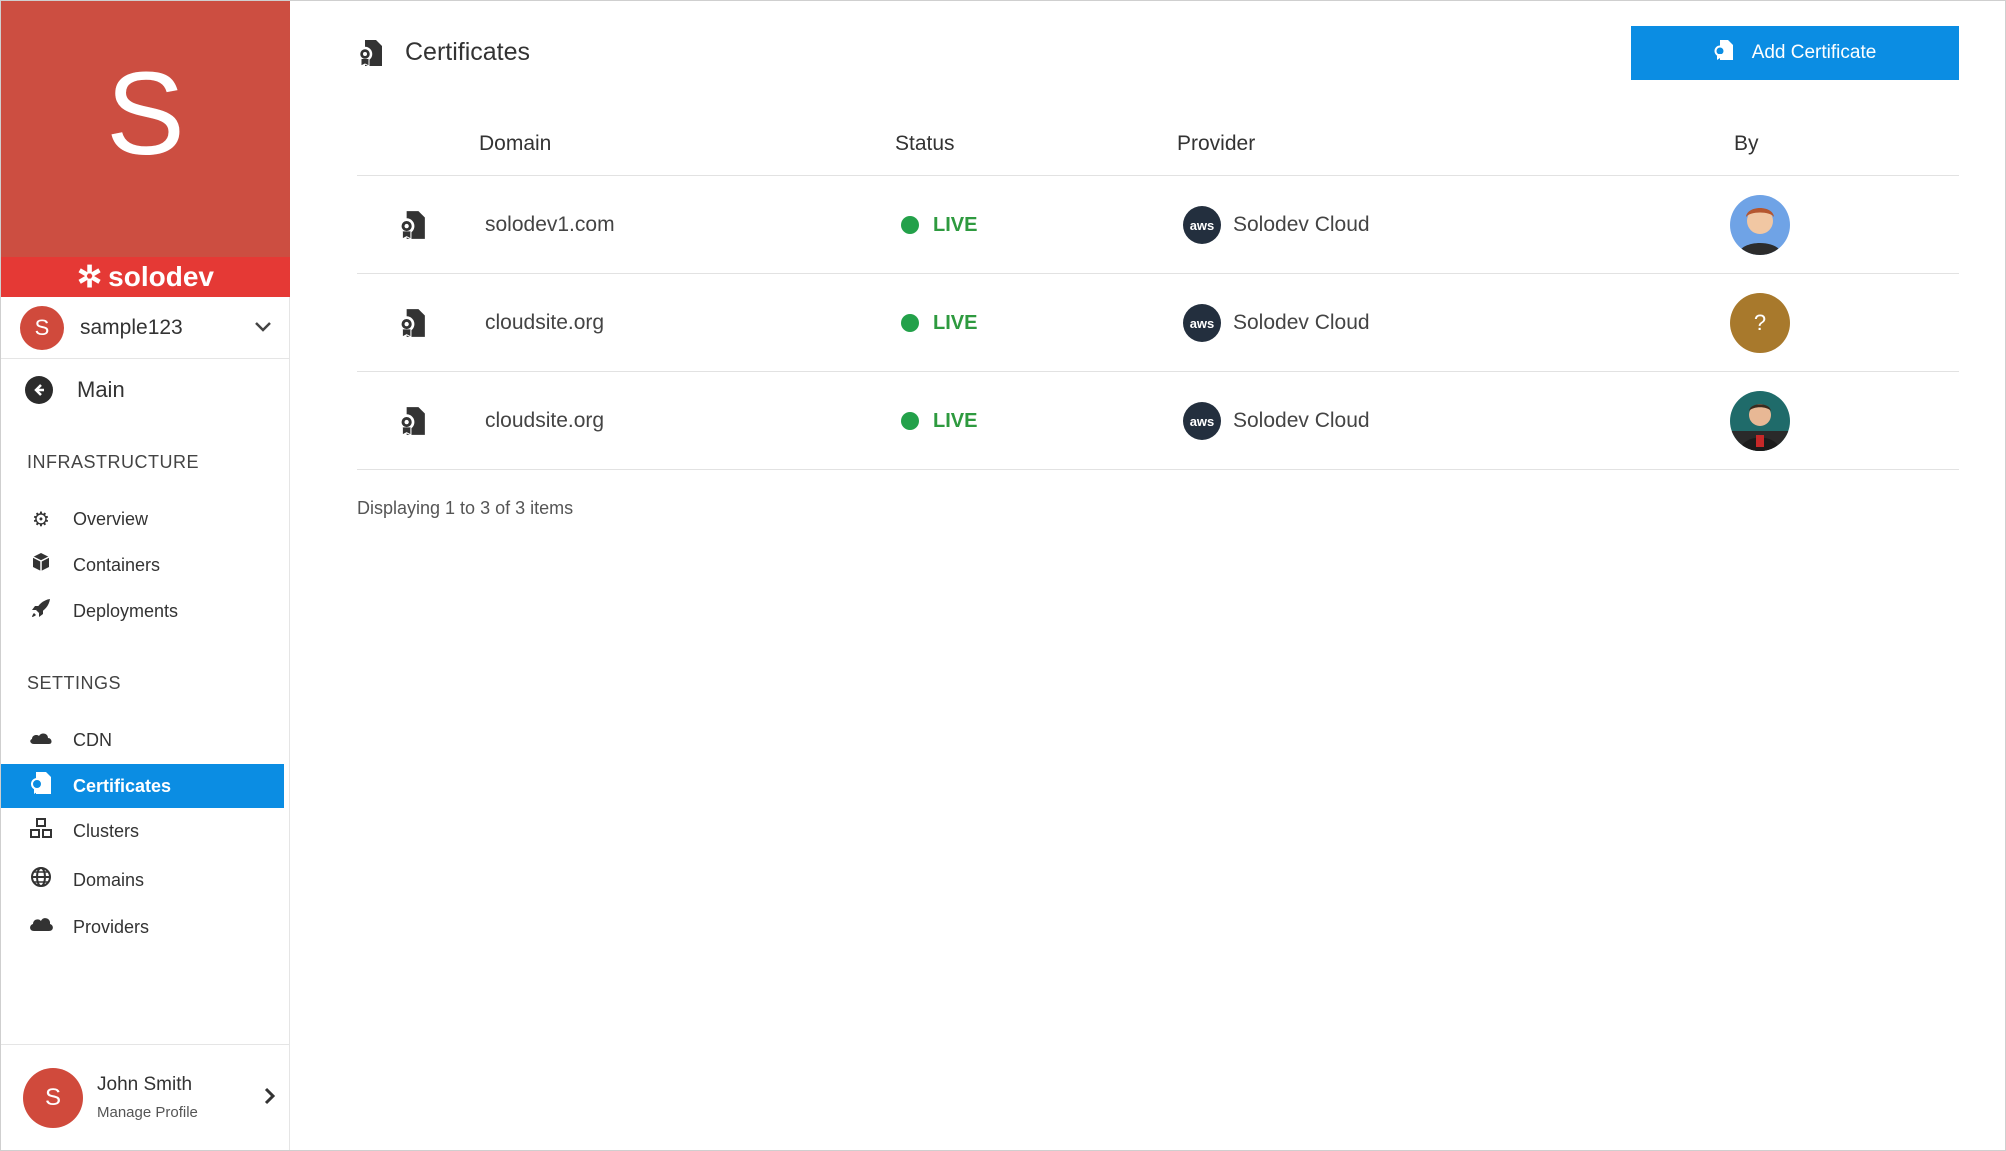 The width and height of the screenshot is (2006, 1151). I want to click on account-avatar: S, so click(42, 327).